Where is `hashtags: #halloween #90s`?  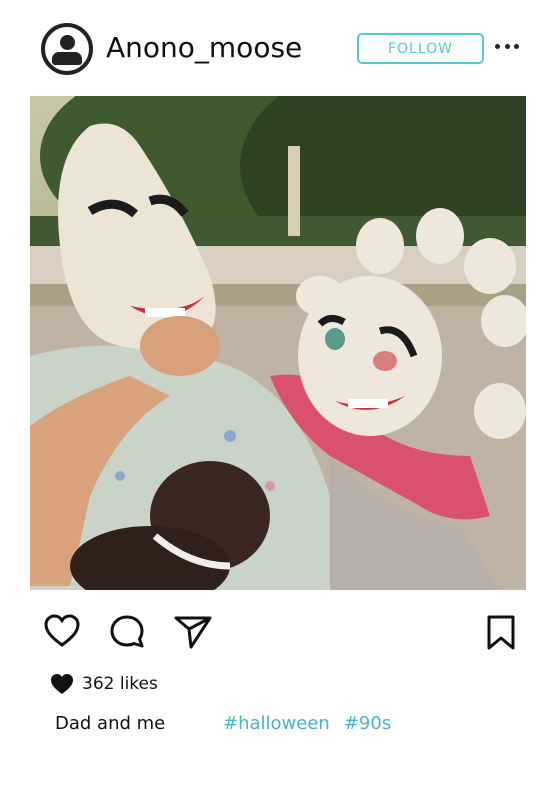
hashtags: #halloween #90s is located at coordinates (314, 723).